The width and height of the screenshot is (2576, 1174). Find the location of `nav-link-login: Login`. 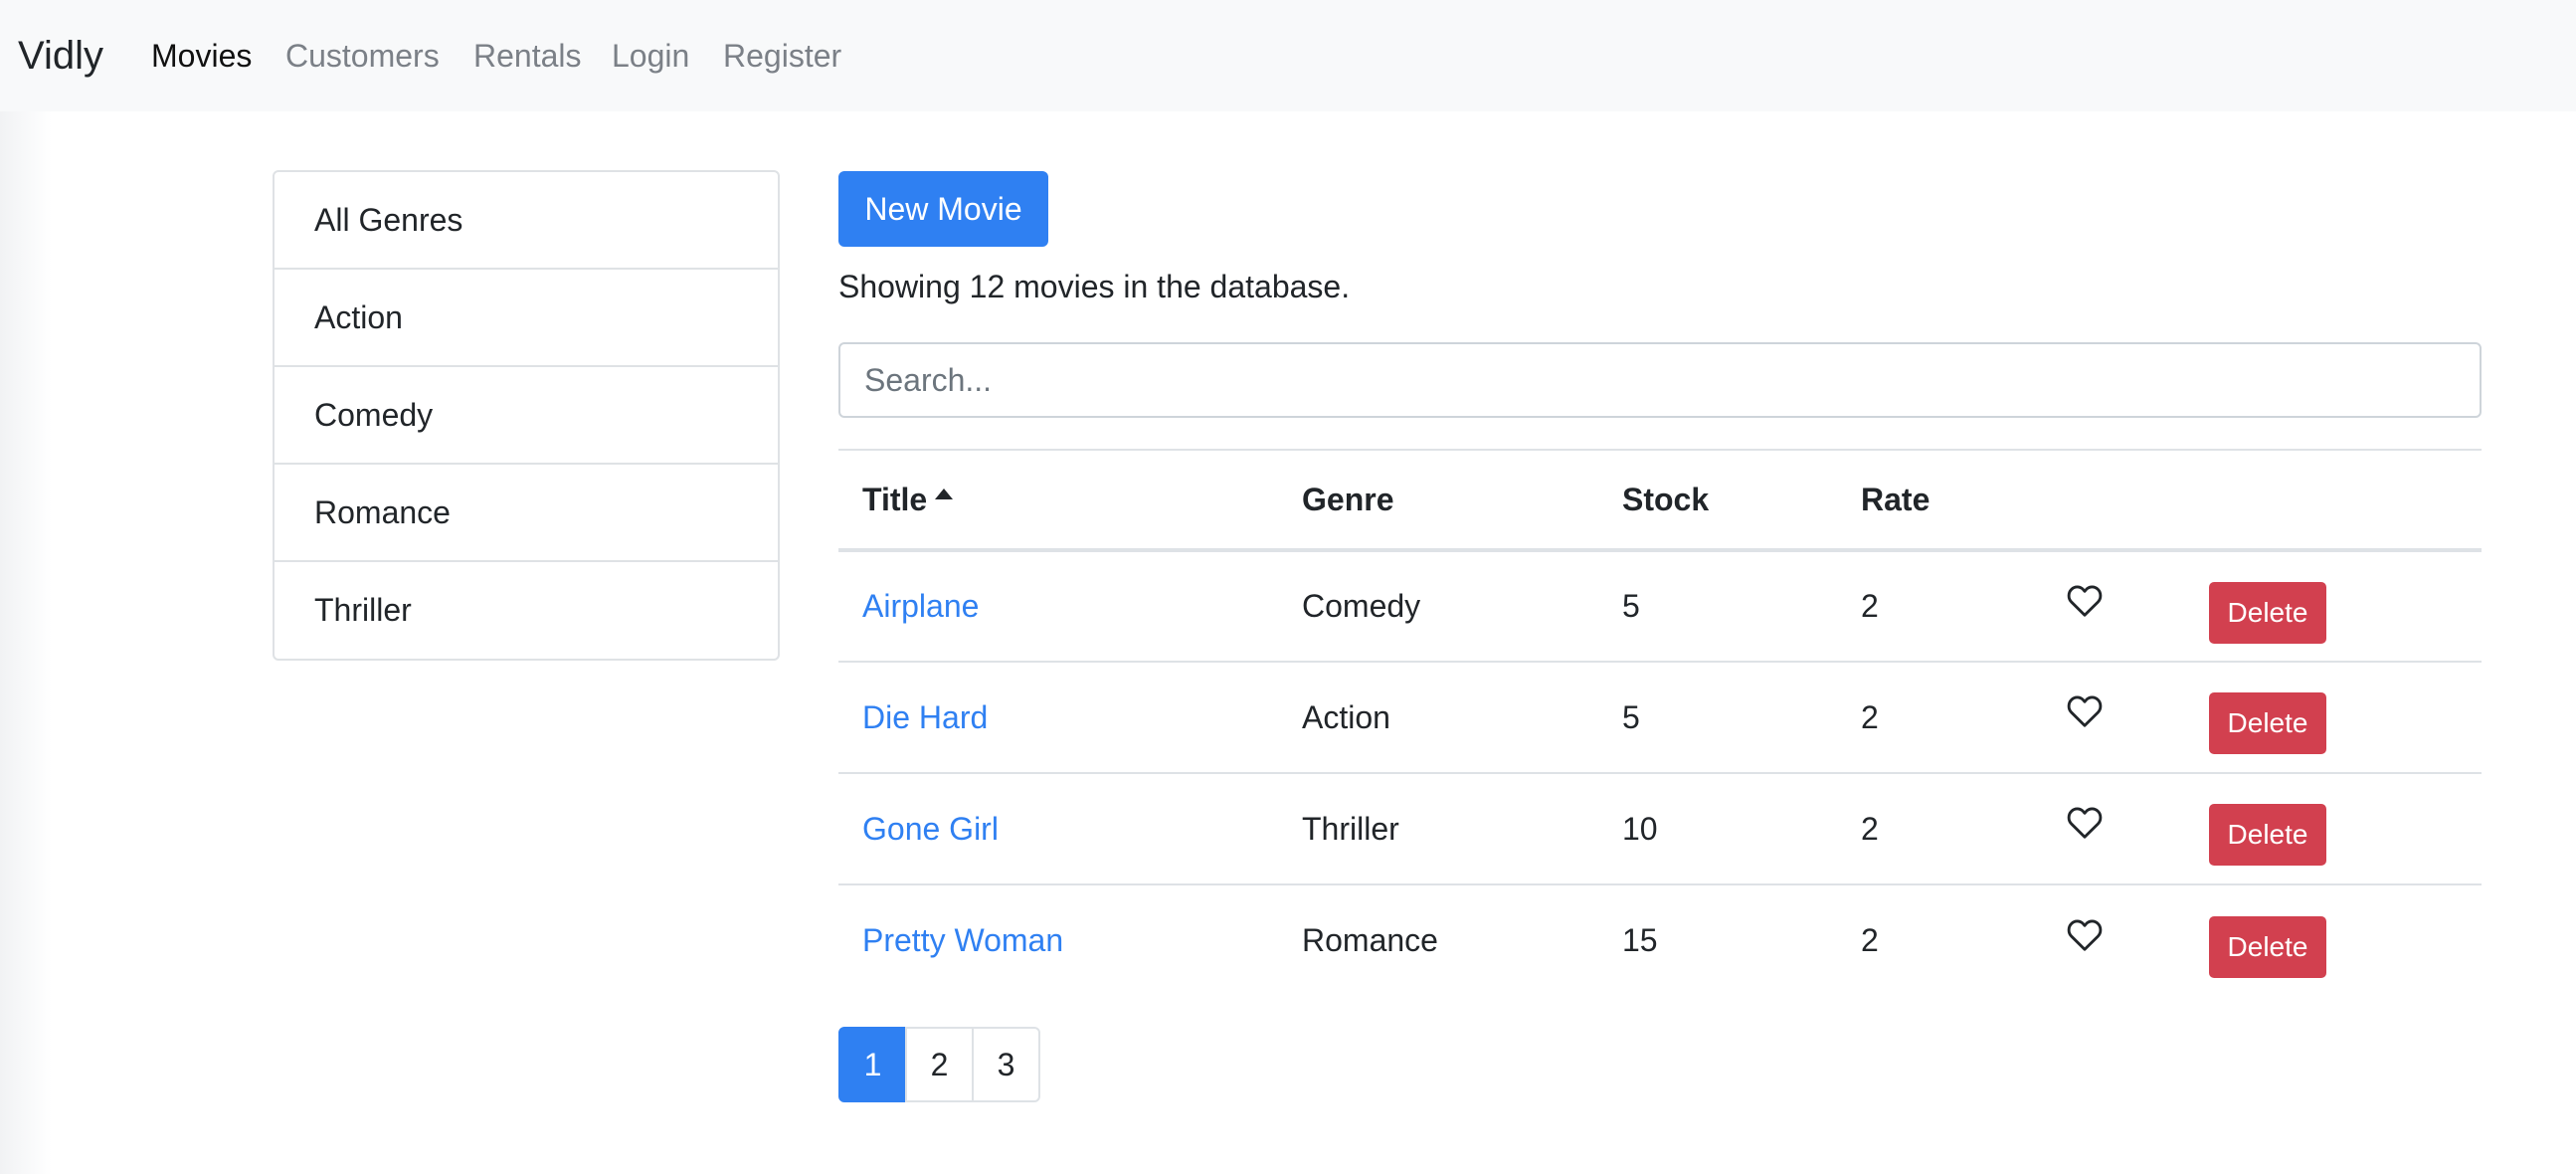

nav-link-login: Login is located at coordinates (650, 56).